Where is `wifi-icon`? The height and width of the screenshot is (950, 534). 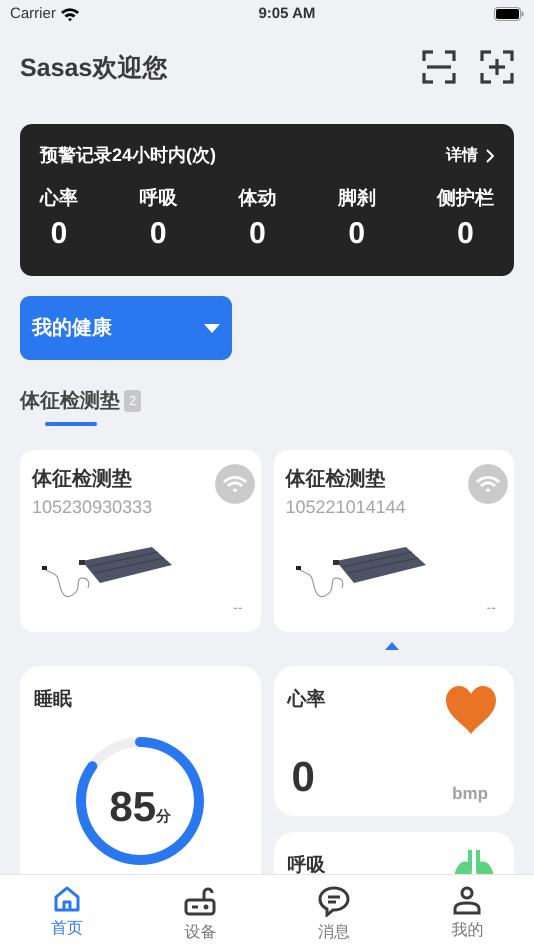 wifi-icon is located at coordinates (70, 14).